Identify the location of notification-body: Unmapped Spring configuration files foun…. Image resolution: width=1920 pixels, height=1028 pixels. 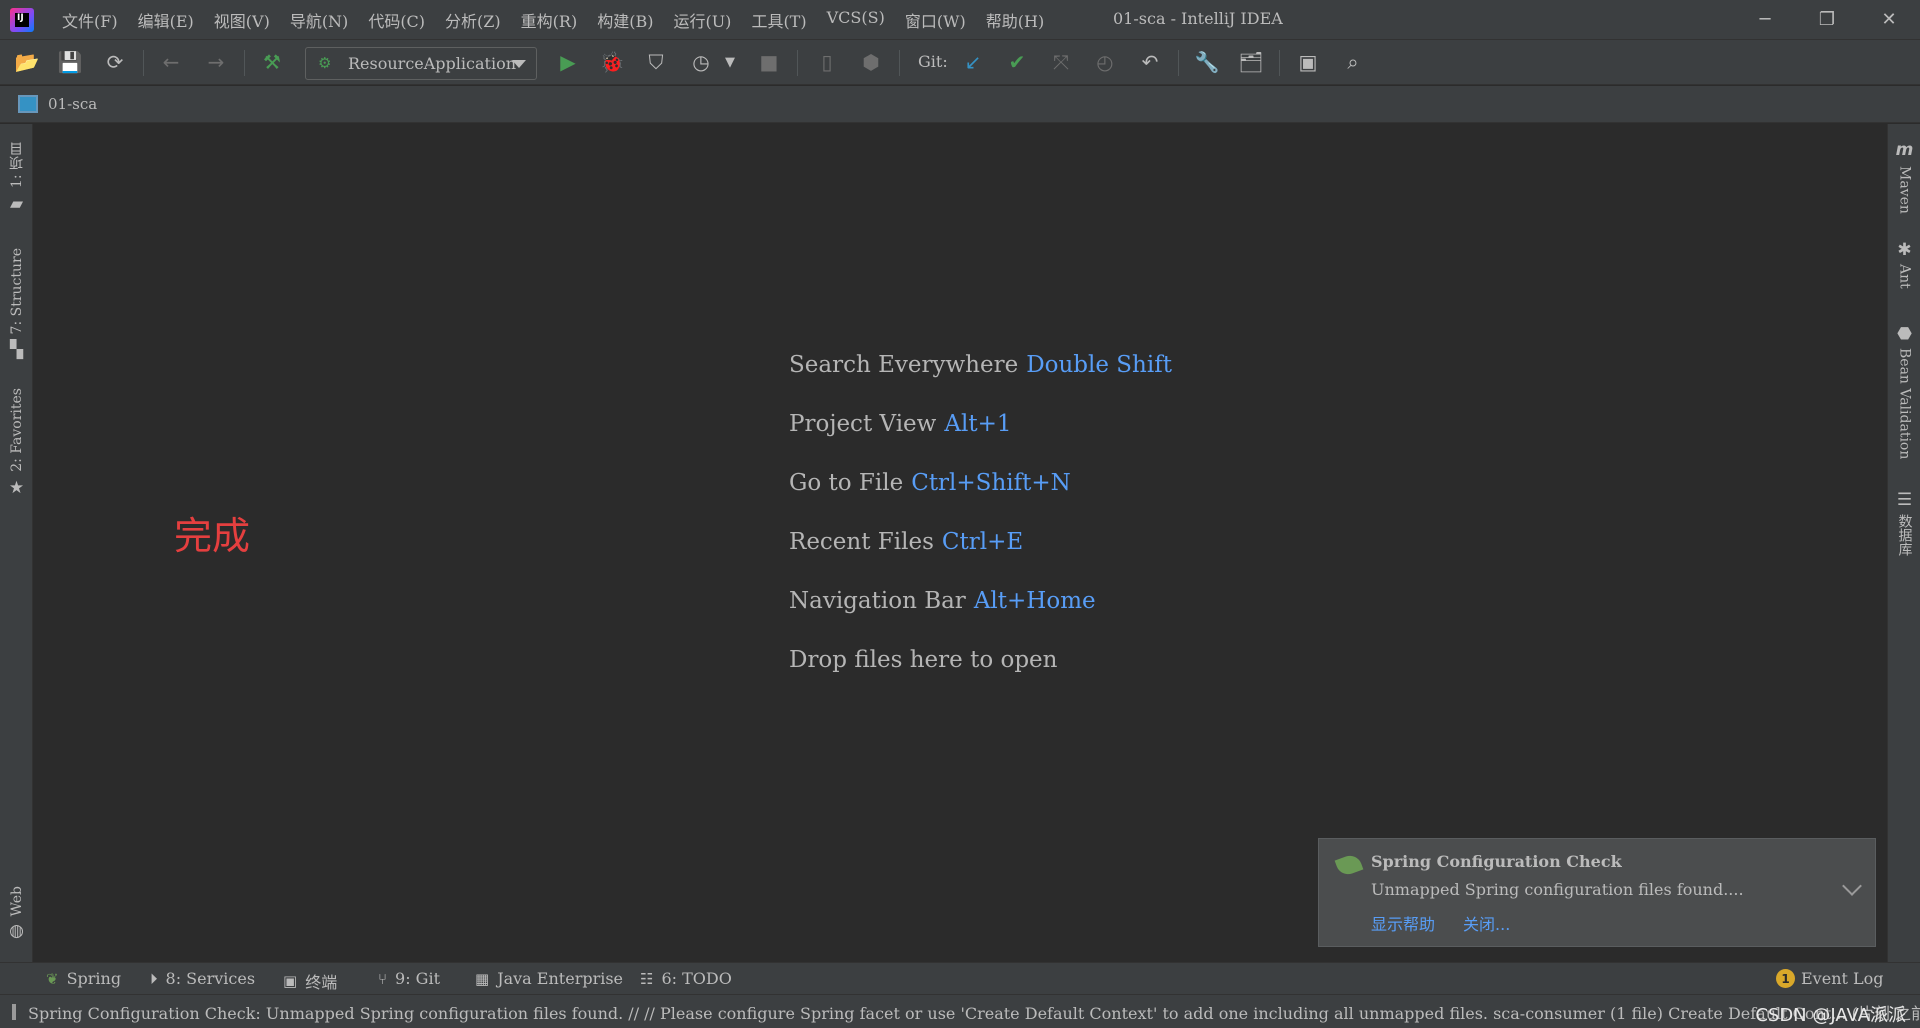
(1557, 889).